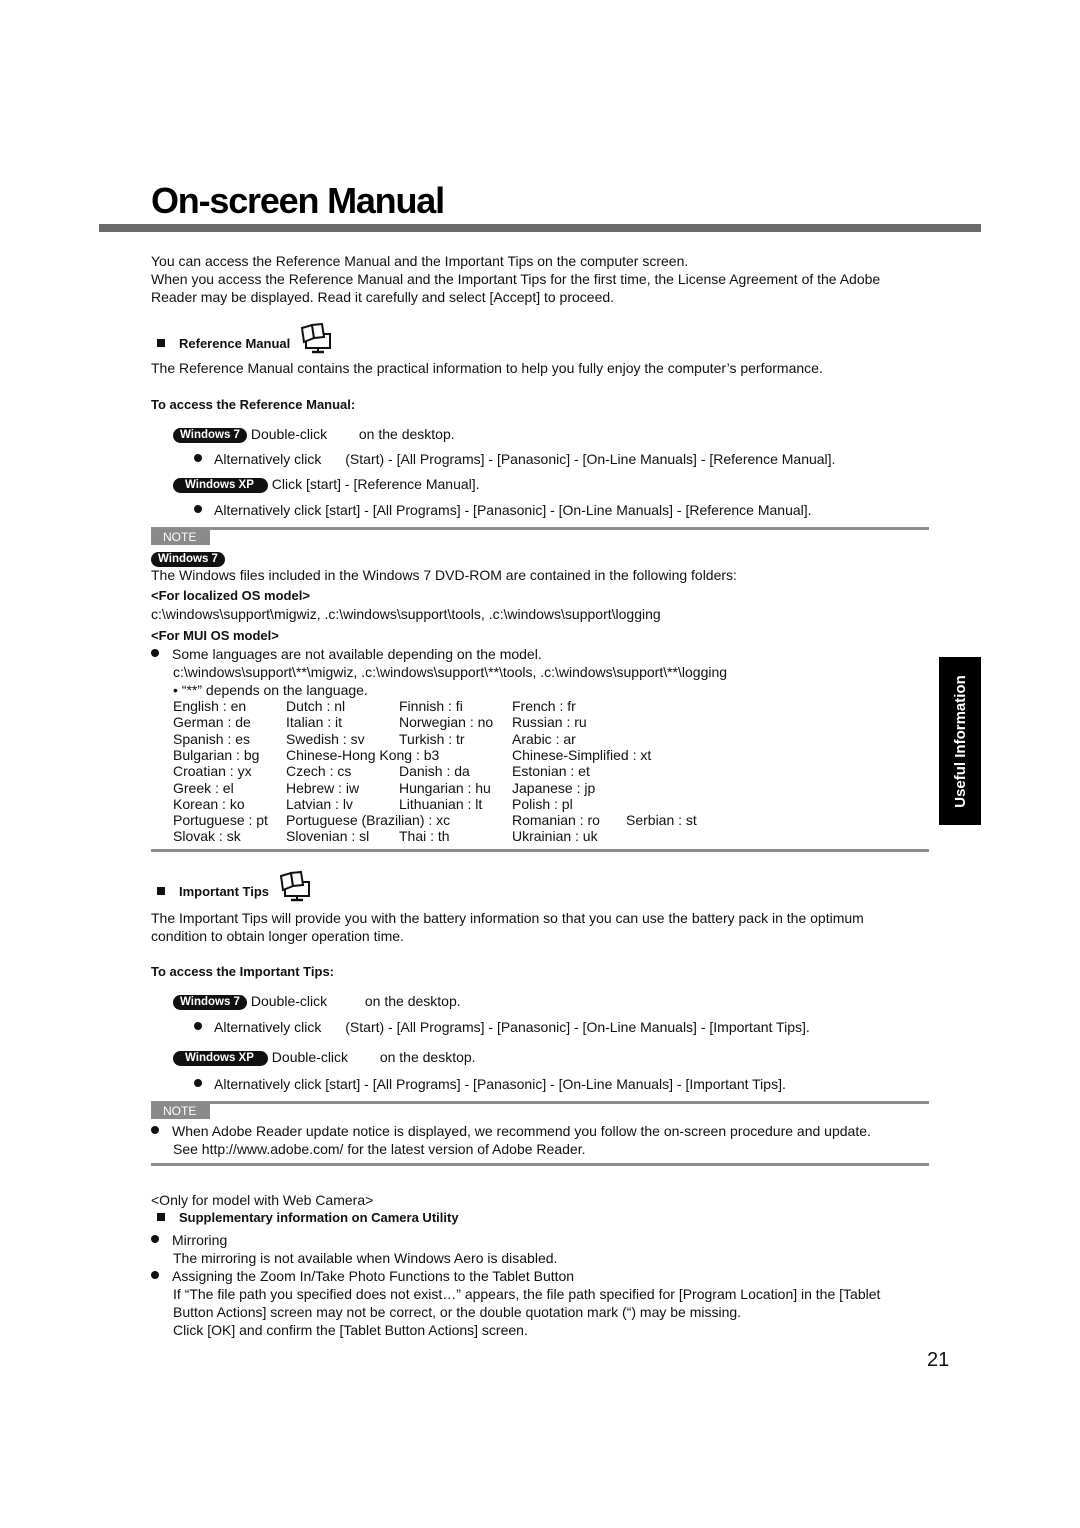 The width and height of the screenshot is (1080, 1528). I want to click on camera-item-title: Mirroring, so click(200, 1240).